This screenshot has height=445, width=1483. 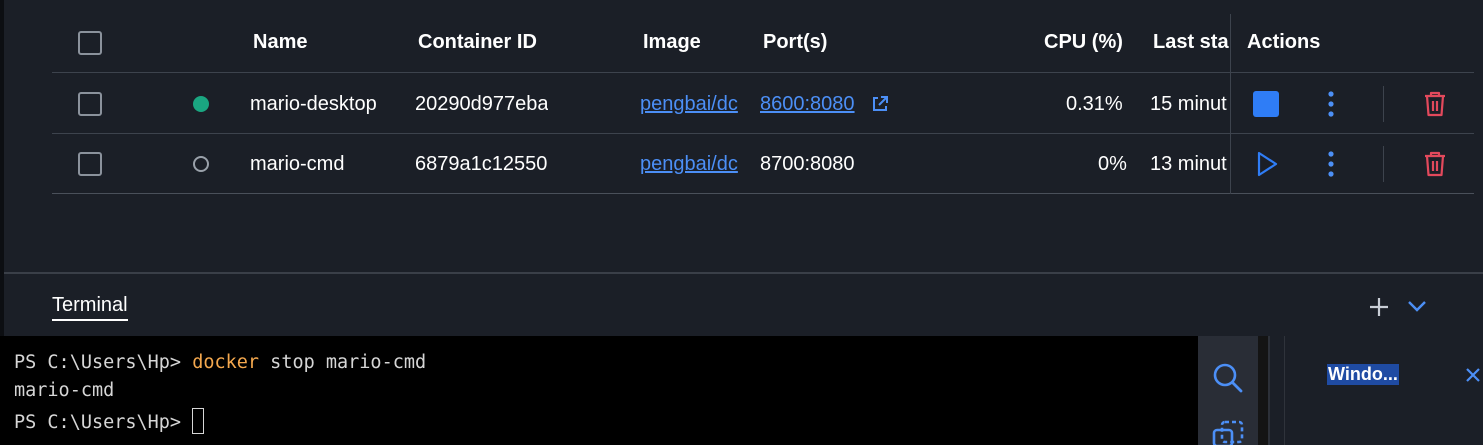 I want to click on terminal-prompt-line: PS C:\Users\Hp>, so click(x=109, y=421).